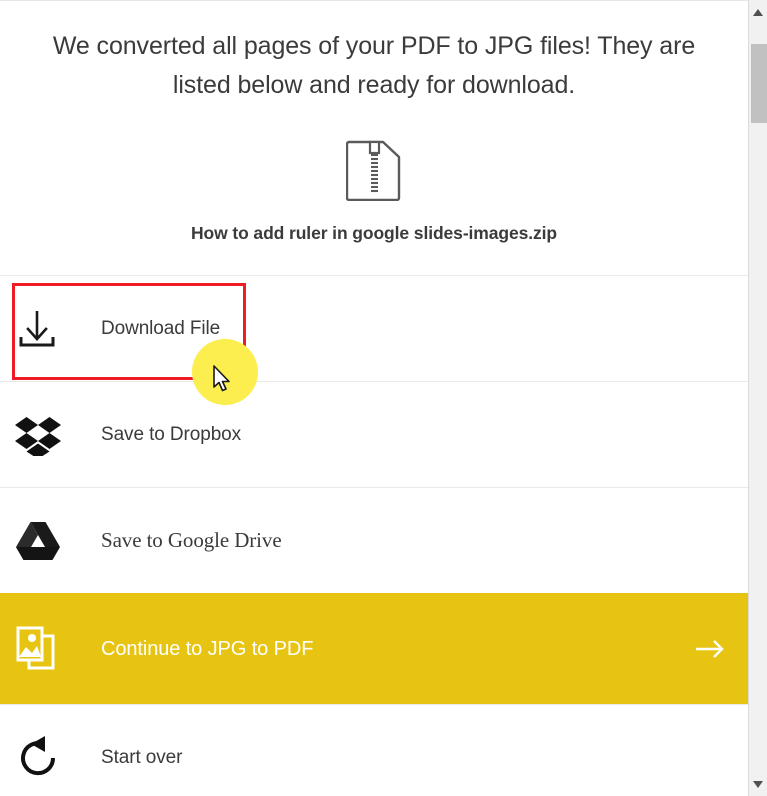  What do you see at coordinates (374, 750) in the screenshot?
I see `action-row-start-over: Start over` at bounding box center [374, 750].